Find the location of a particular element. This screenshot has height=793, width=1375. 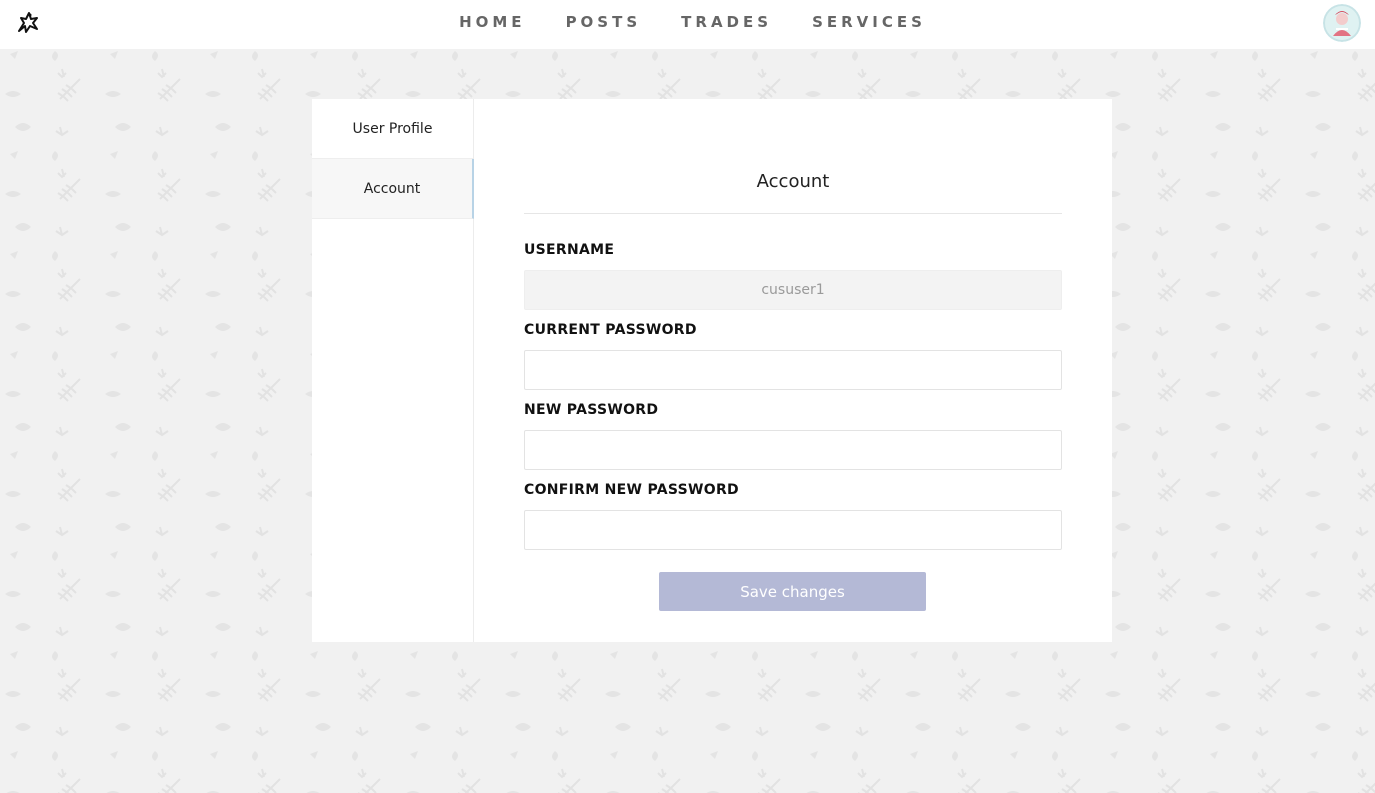

confirm-password-label: CONFIRM NEW PASSWORD is located at coordinates (631, 490).